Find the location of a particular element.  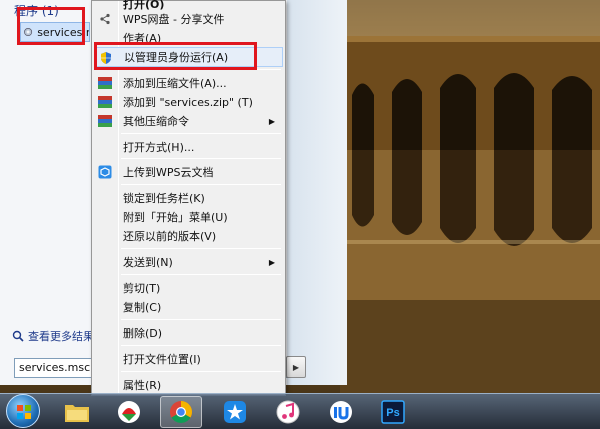

menu-item-send-to: 发送到(N) ▶ is located at coordinates (188, 262).